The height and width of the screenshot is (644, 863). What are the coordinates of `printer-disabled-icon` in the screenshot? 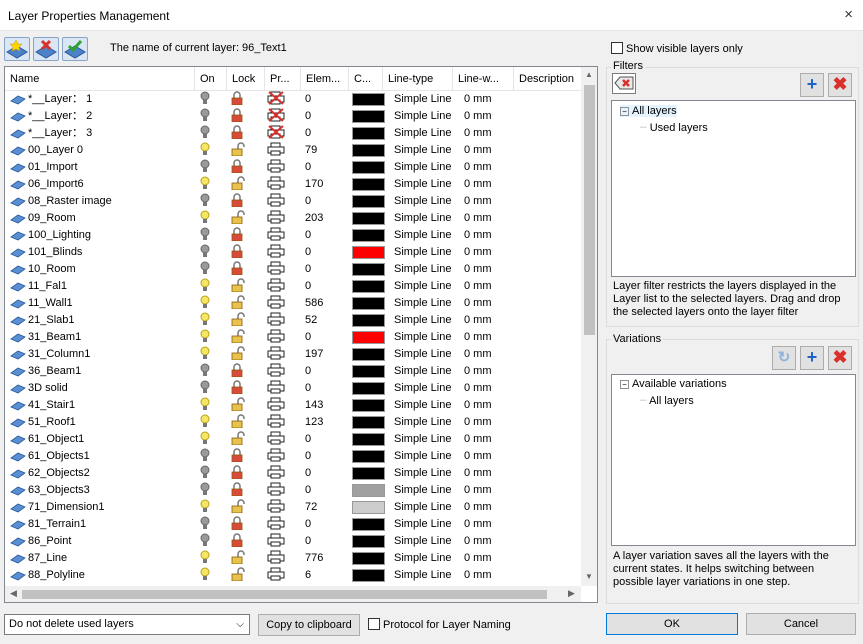 It's located at (276, 98).